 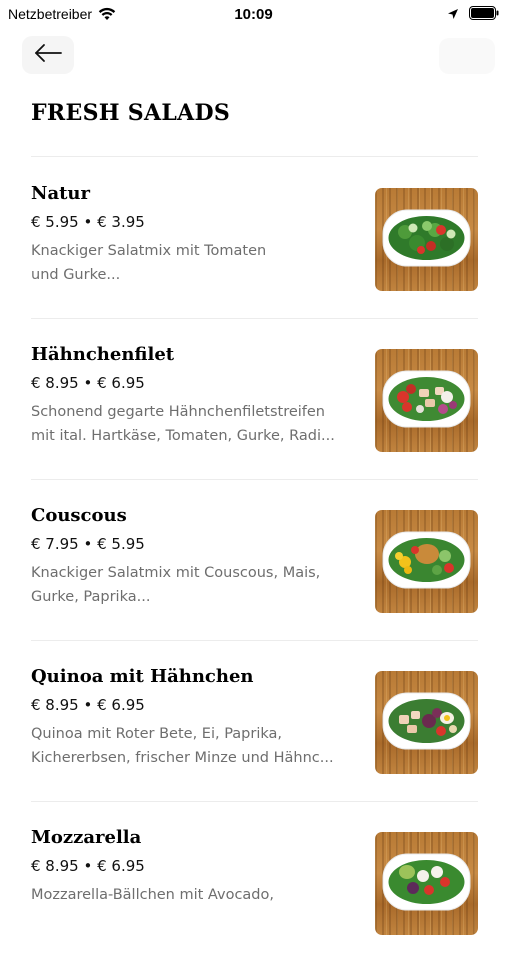 What do you see at coordinates (253, 52) in the screenshot?
I see `navigation-bar` at bounding box center [253, 52].